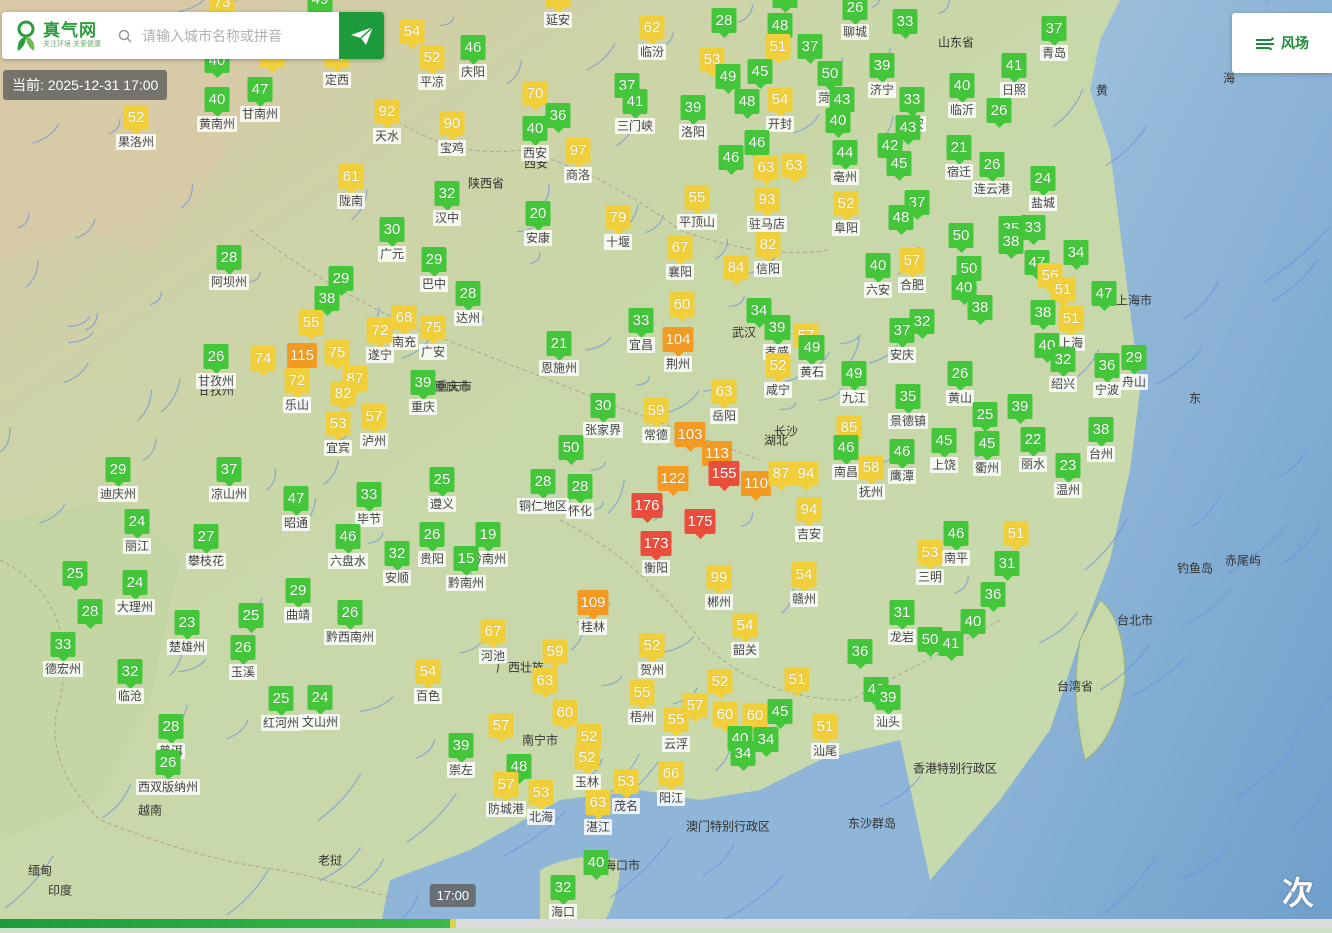  I want to click on aqi-marker: 43, so click(908, 130).